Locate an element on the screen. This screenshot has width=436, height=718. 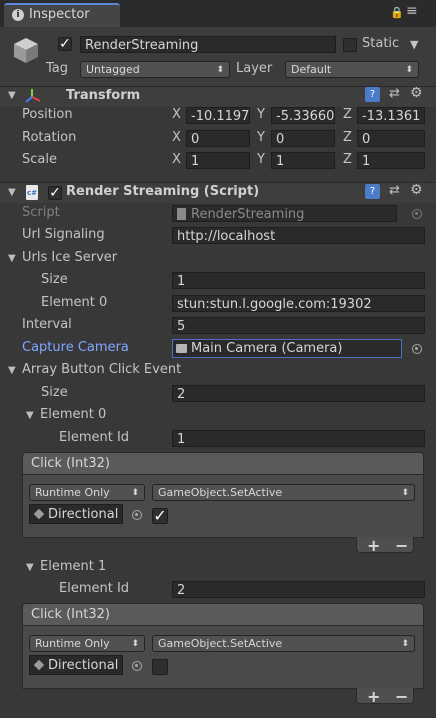
position-x-label: X is located at coordinates (176, 114).